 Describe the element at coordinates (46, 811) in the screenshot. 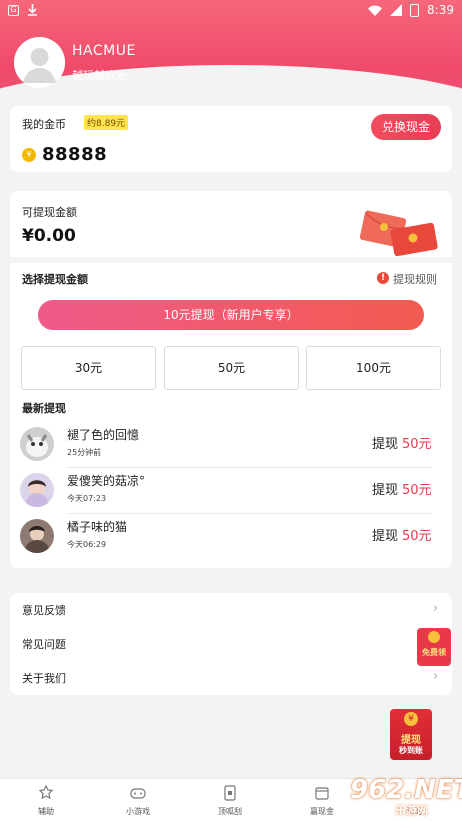

I see `tab-label: 辅助` at that location.